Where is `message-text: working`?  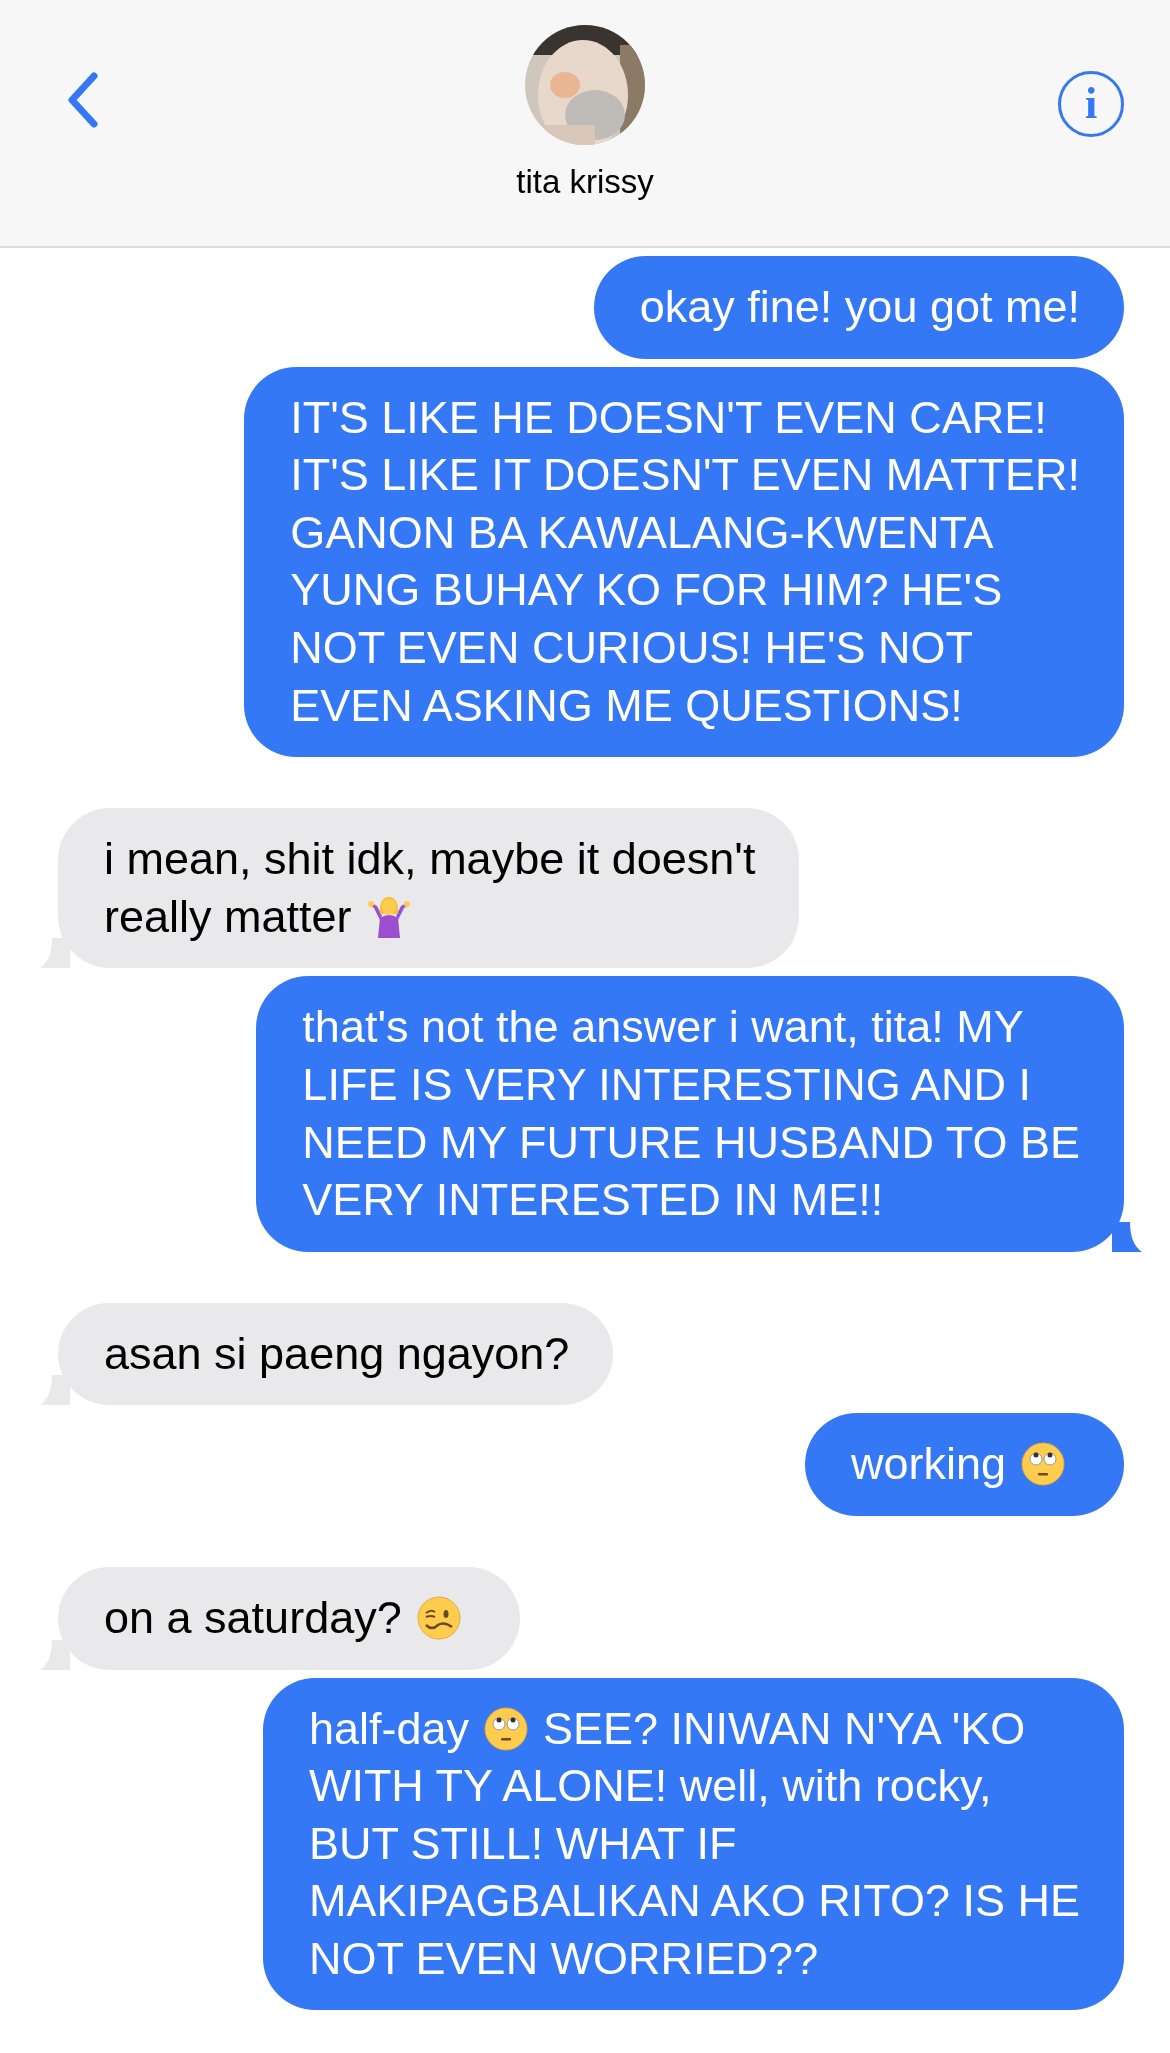 message-text: working is located at coordinates (965, 1464).